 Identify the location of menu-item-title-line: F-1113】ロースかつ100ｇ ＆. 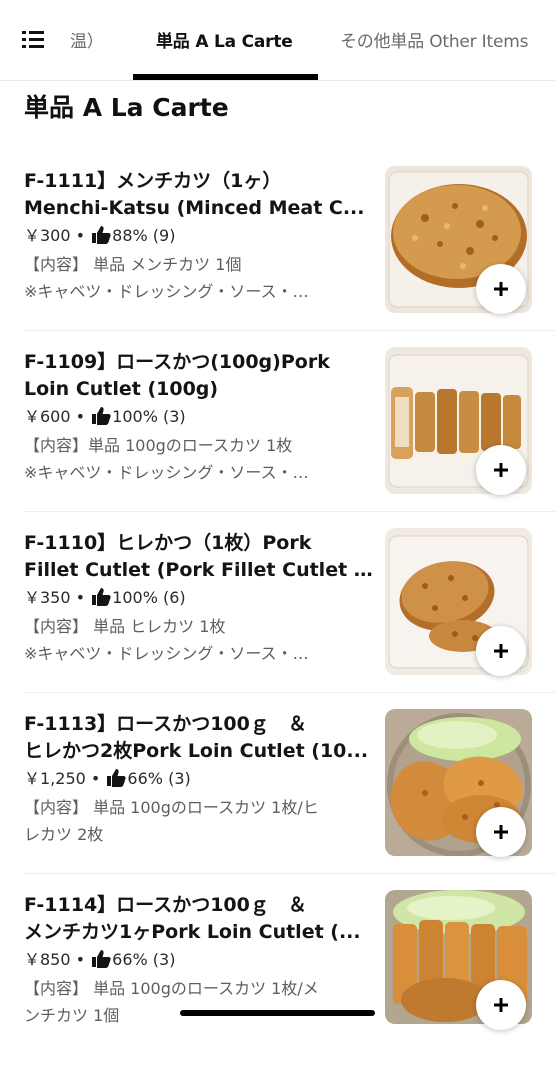
(165, 724).